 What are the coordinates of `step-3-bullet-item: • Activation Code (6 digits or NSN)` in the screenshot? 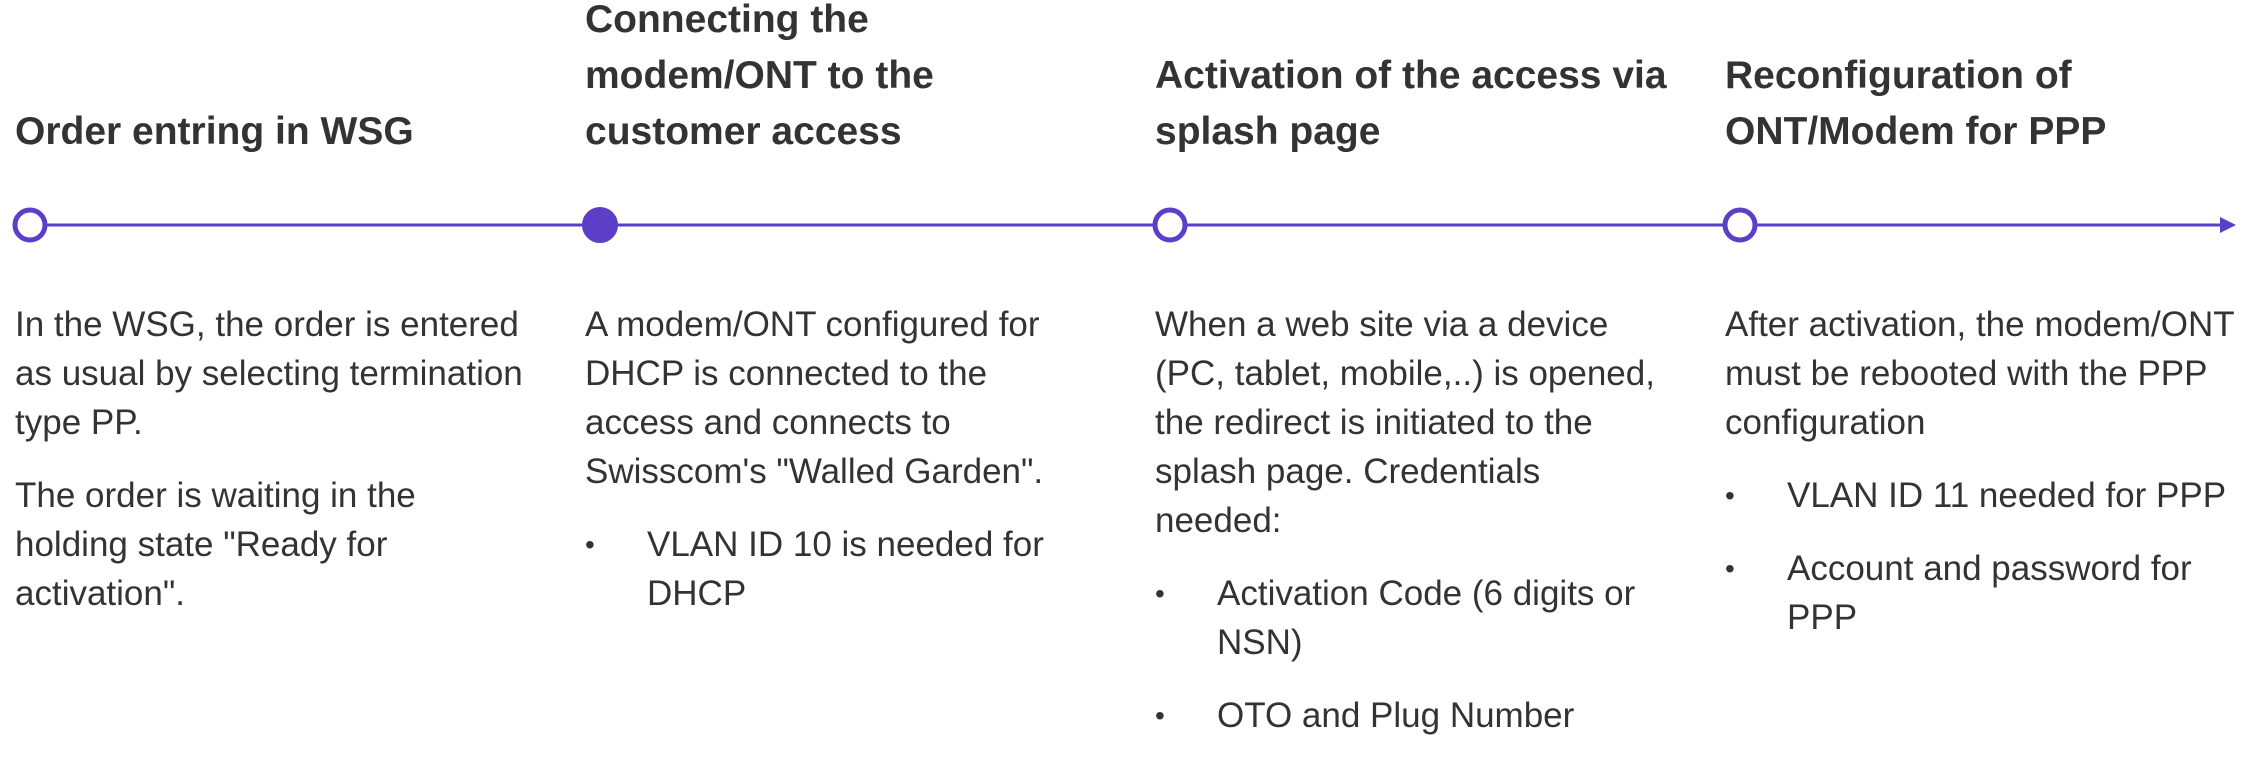 It's located at (1415, 618).